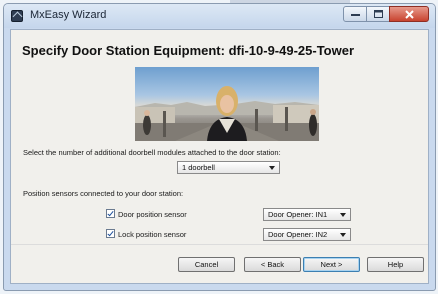 This screenshot has height=294, width=438. Describe the element at coordinates (152, 234) in the screenshot. I see `lock-position-label: Lock position sensor` at that location.